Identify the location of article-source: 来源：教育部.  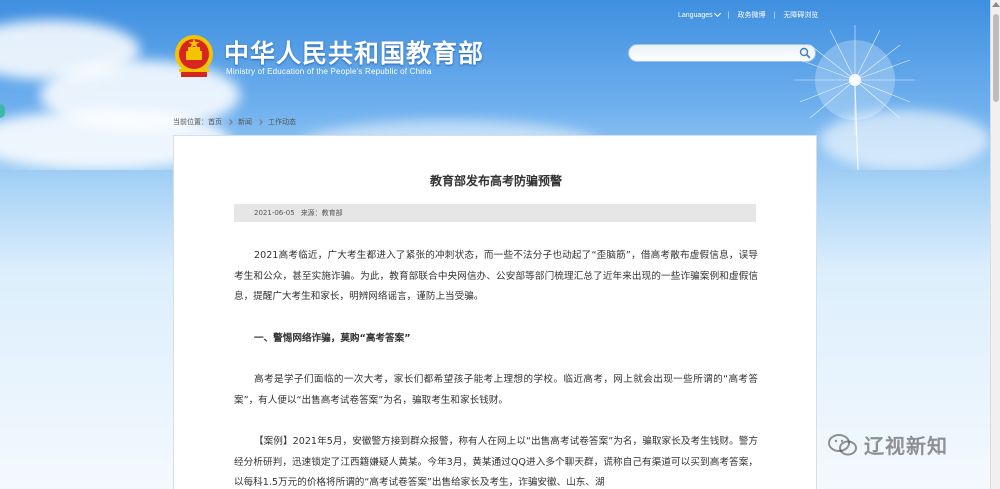
(321, 213).